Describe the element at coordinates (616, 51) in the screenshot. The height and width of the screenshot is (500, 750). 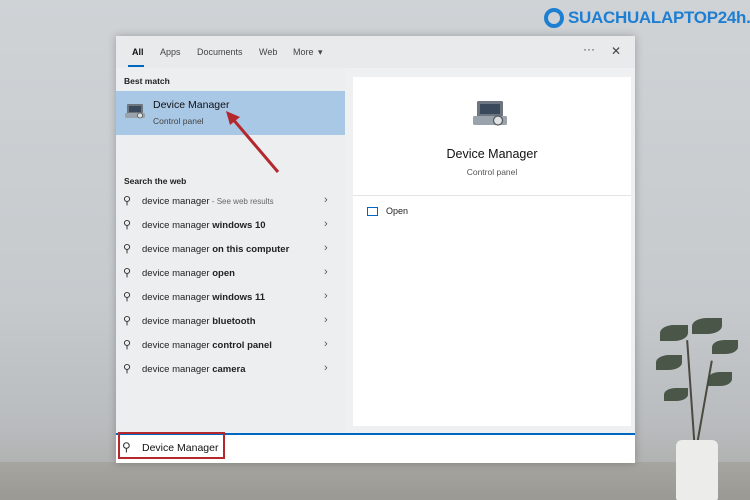
I see `close-icon: ✕` at that location.